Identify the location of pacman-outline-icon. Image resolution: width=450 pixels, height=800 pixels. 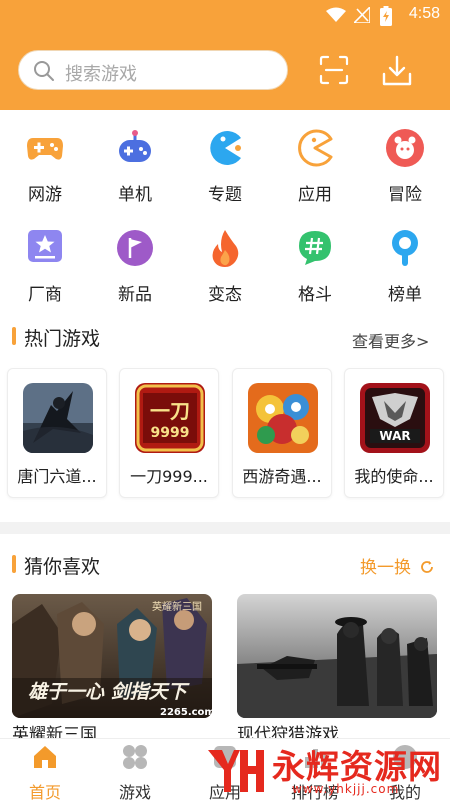
(315, 148).